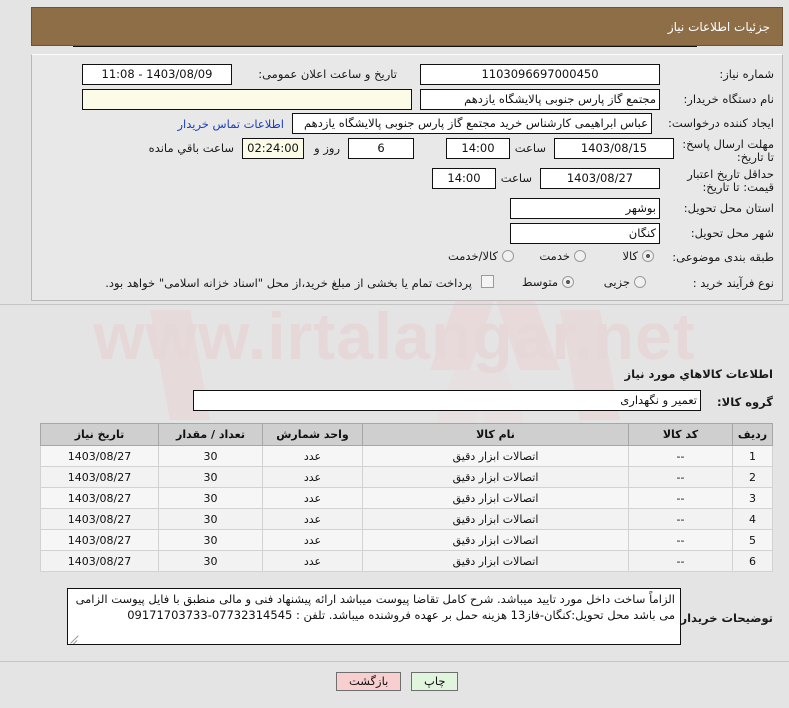 This screenshot has width=789, height=708. I want to click on cell-row: 4, so click(752, 519).